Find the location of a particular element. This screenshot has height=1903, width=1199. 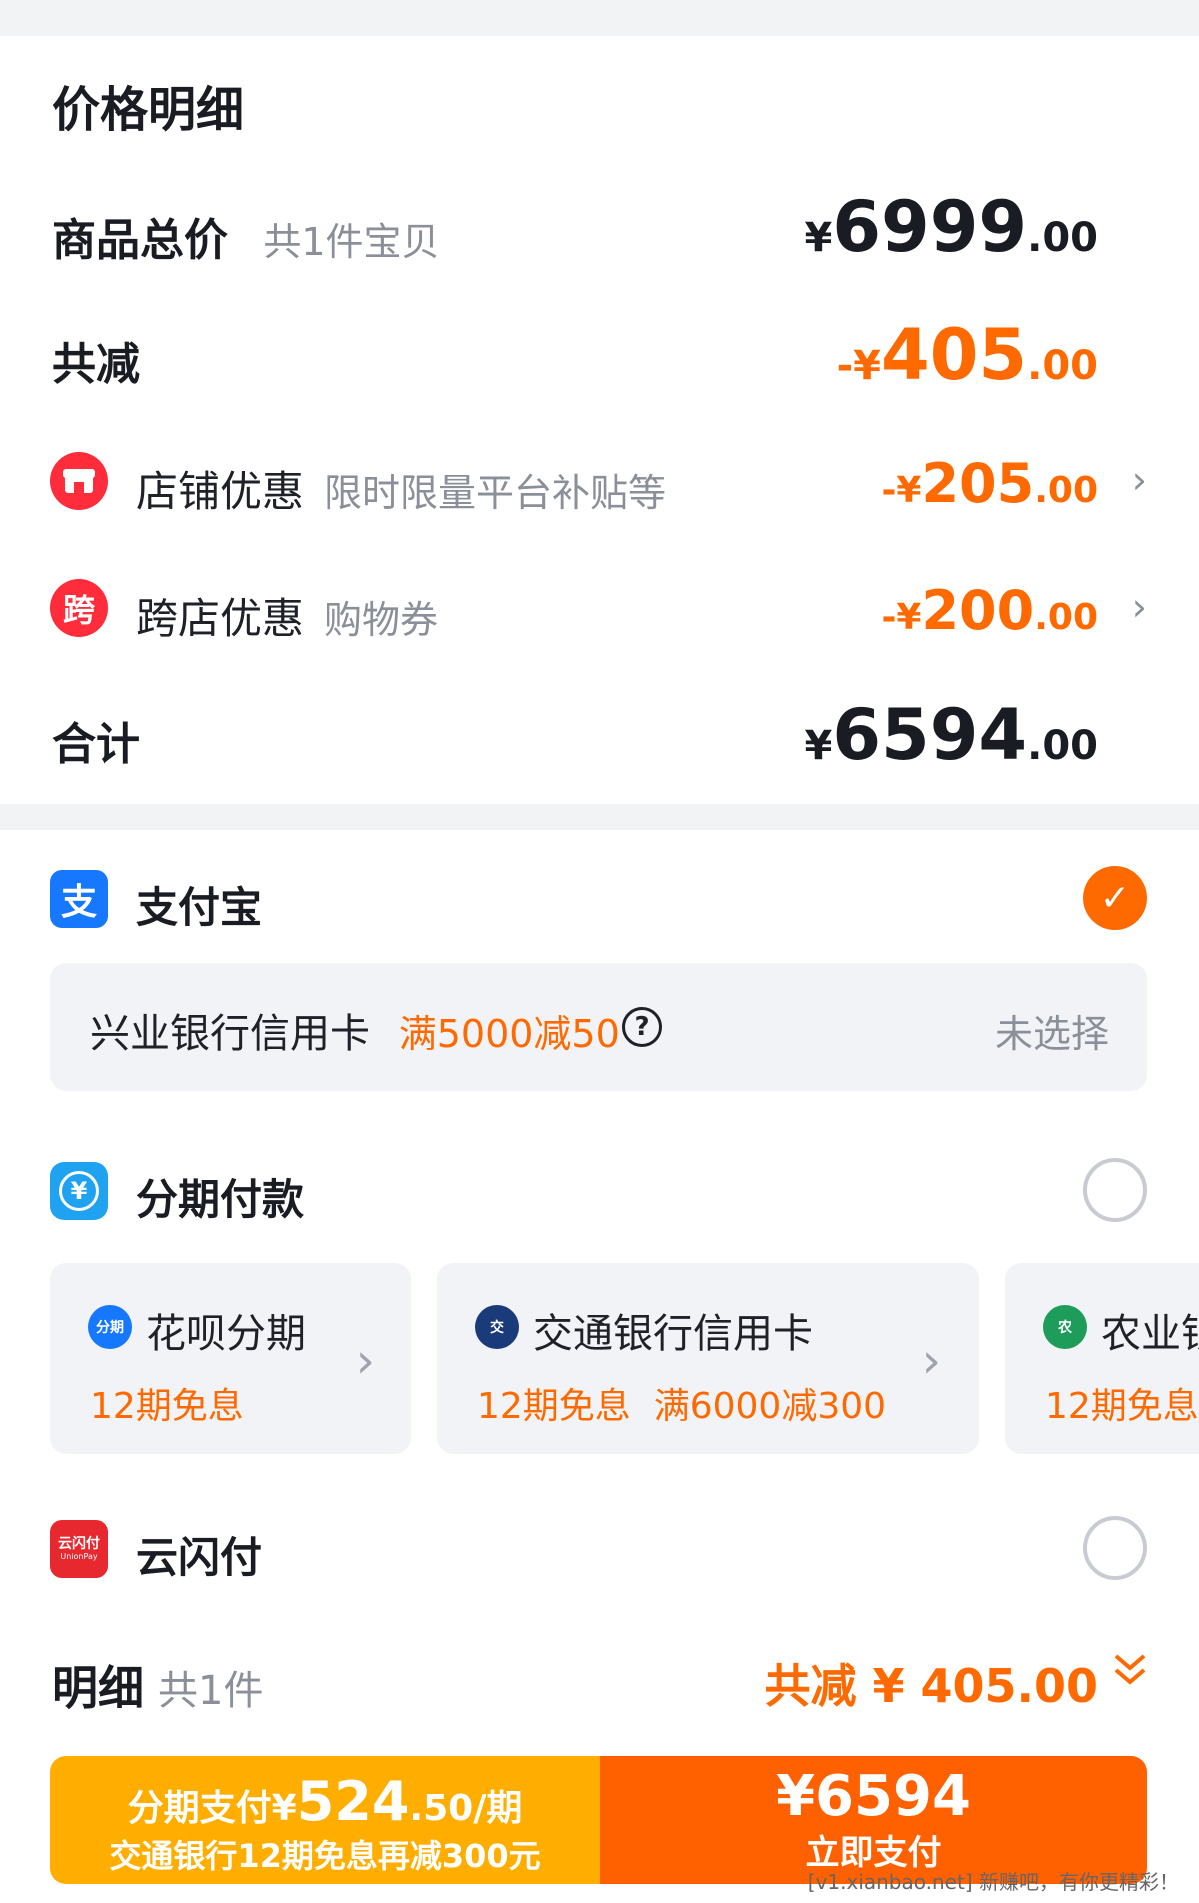

detail-toggle: 明细 共1件 is located at coordinates (157, 1685).